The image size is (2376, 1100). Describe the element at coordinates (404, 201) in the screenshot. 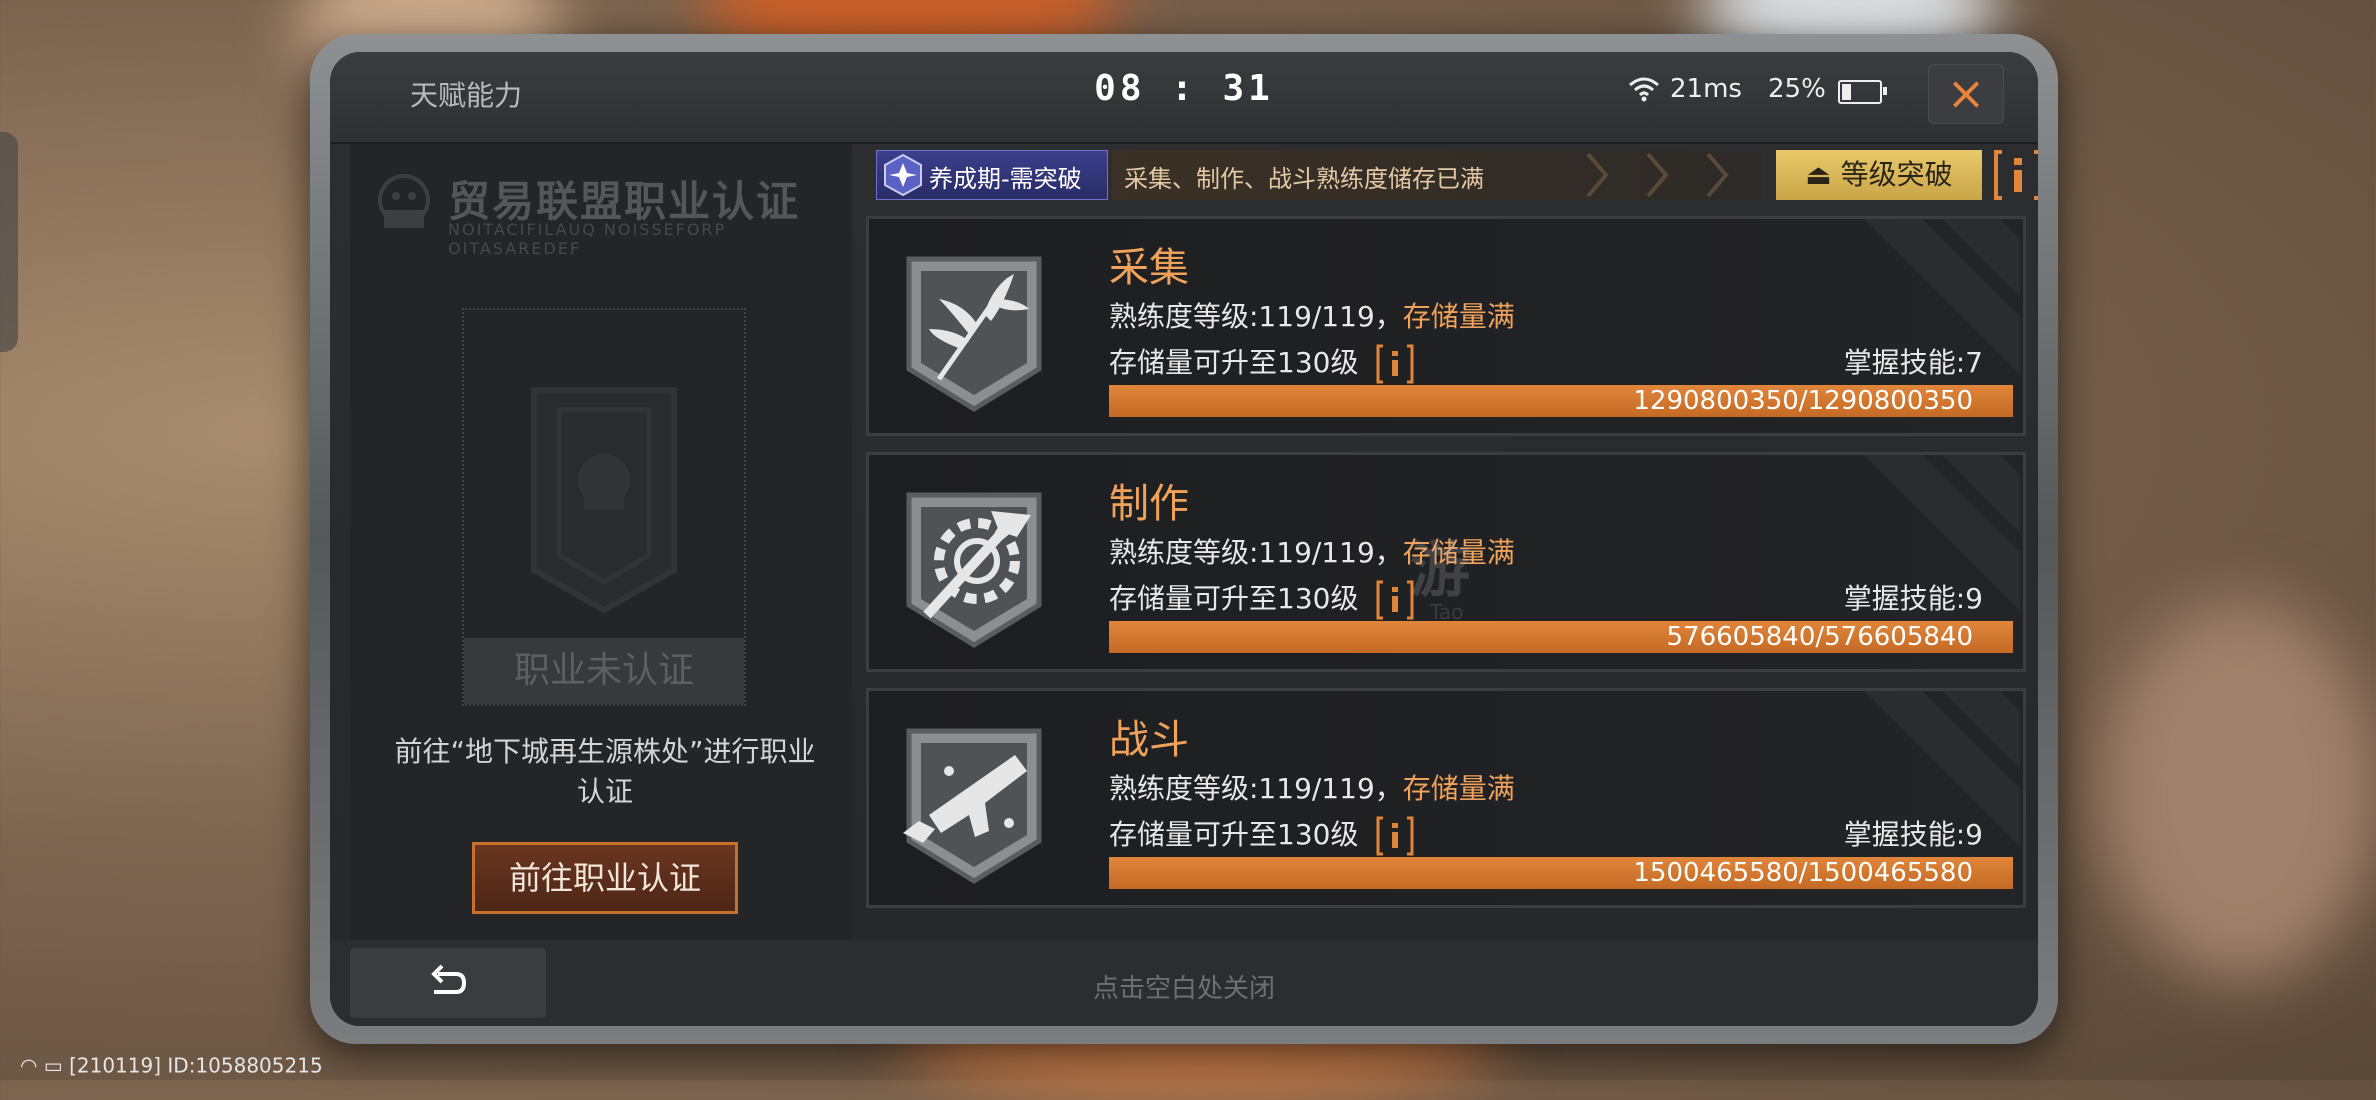

I see `trade-alliance-logo-icon` at that location.